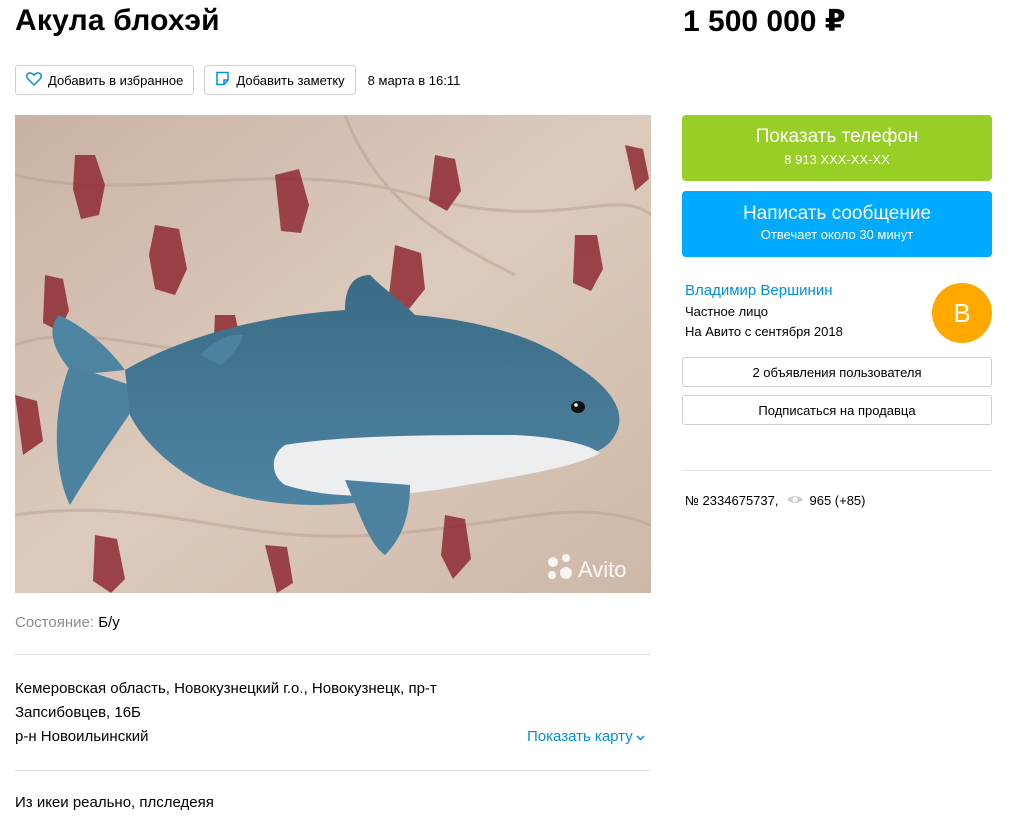 The image size is (1012, 822). Describe the element at coordinates (117, 20) in the screenshot. I see `page-title: Акула блохэй` at that location.